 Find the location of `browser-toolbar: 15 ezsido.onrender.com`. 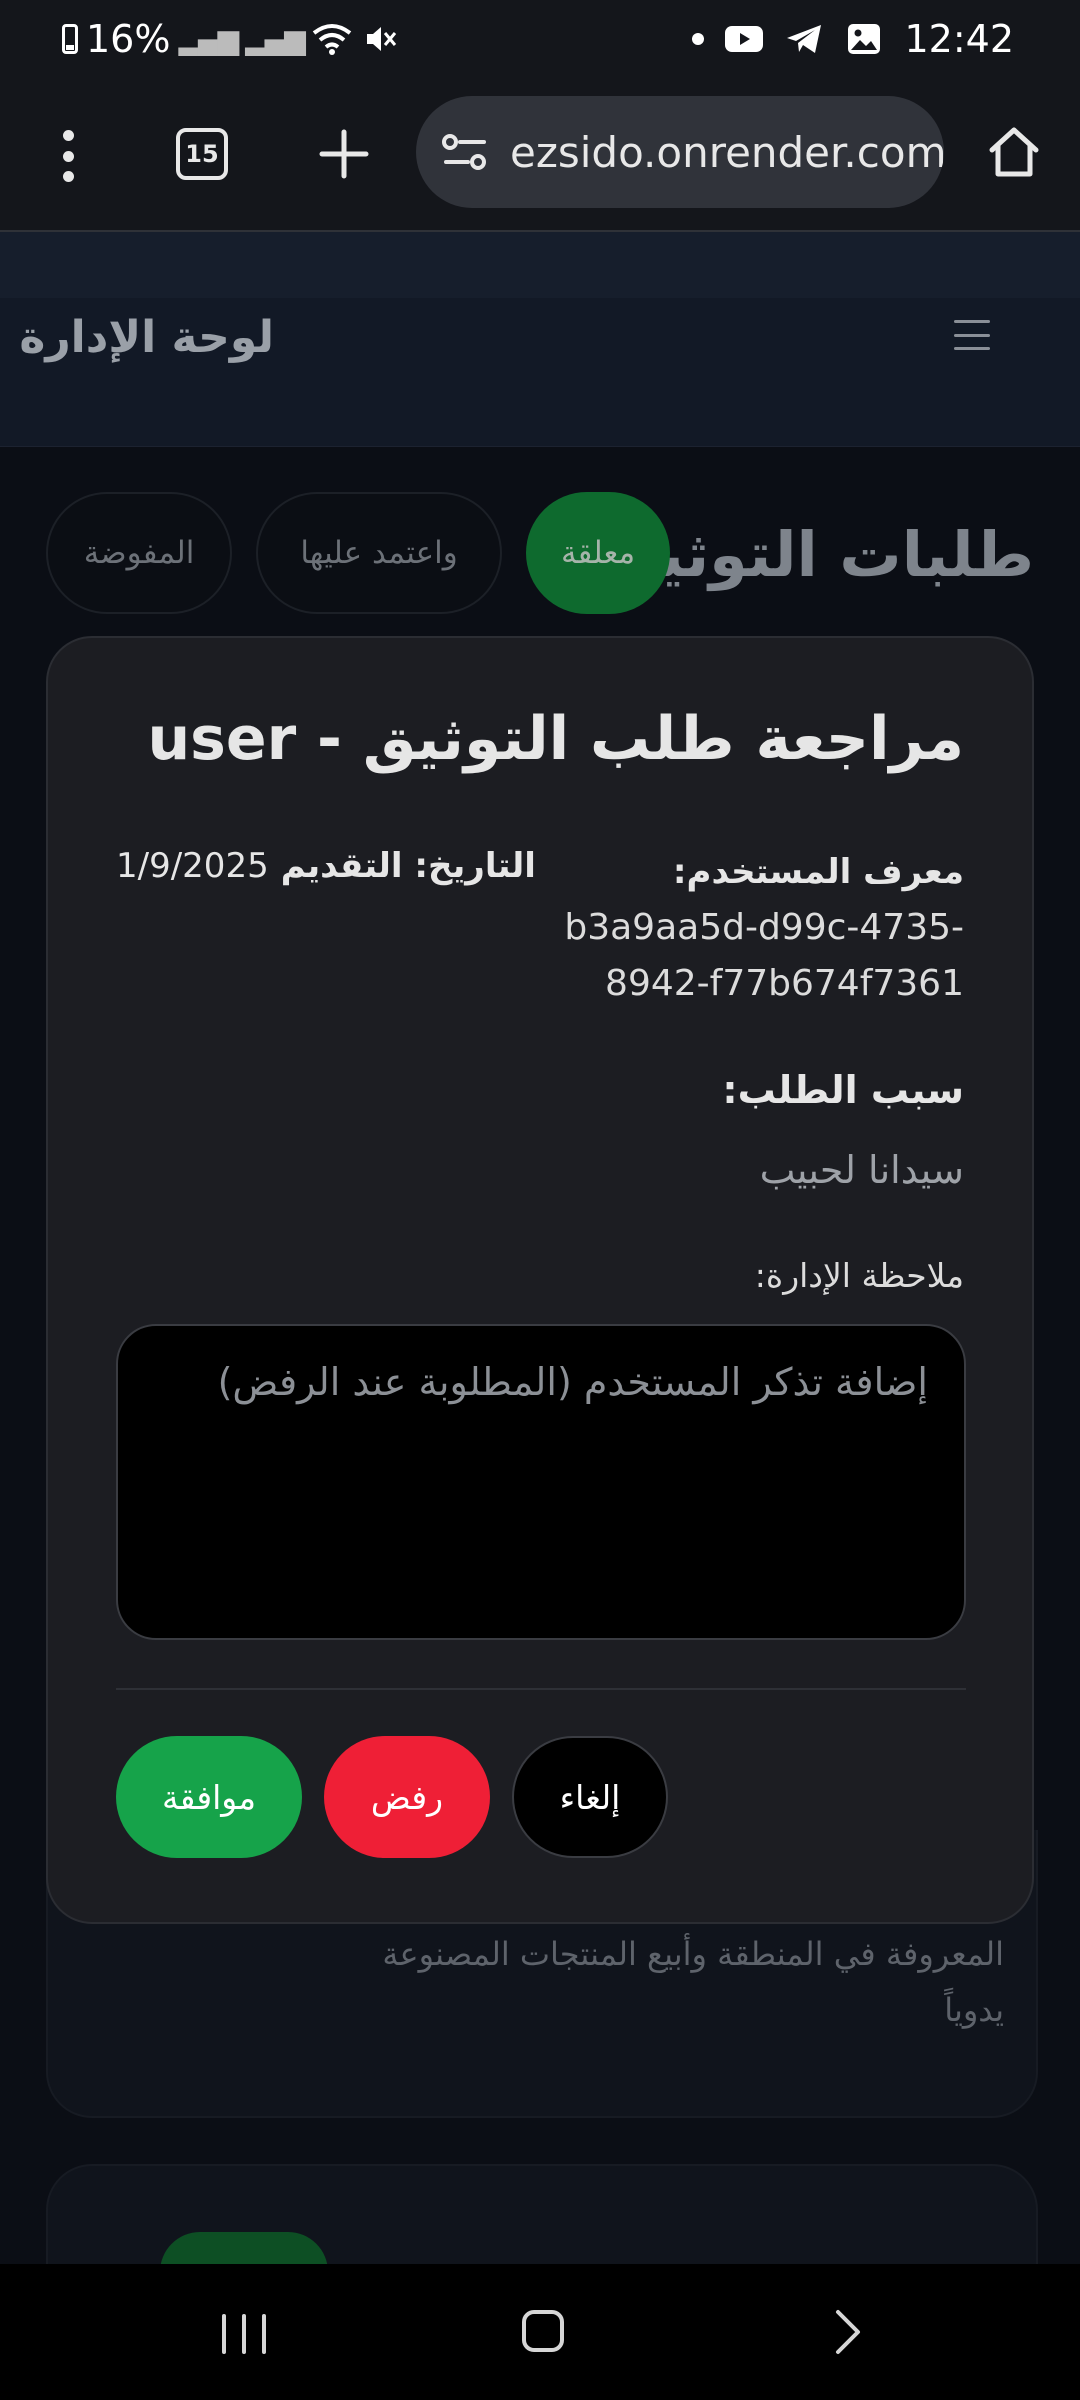

browser-toolbar: 15 ezsido.onrender.com is located at coordinates (540, 156).